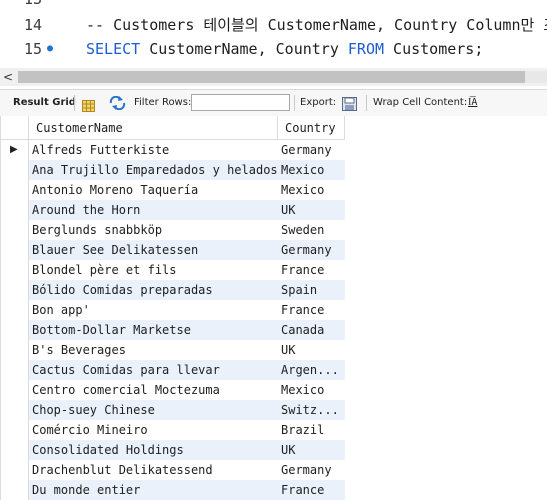  What do you see at coordinates (44, 103) in the screenshot?
I see `result-grid-label: Result Grid` at bounding box center [44, 103].